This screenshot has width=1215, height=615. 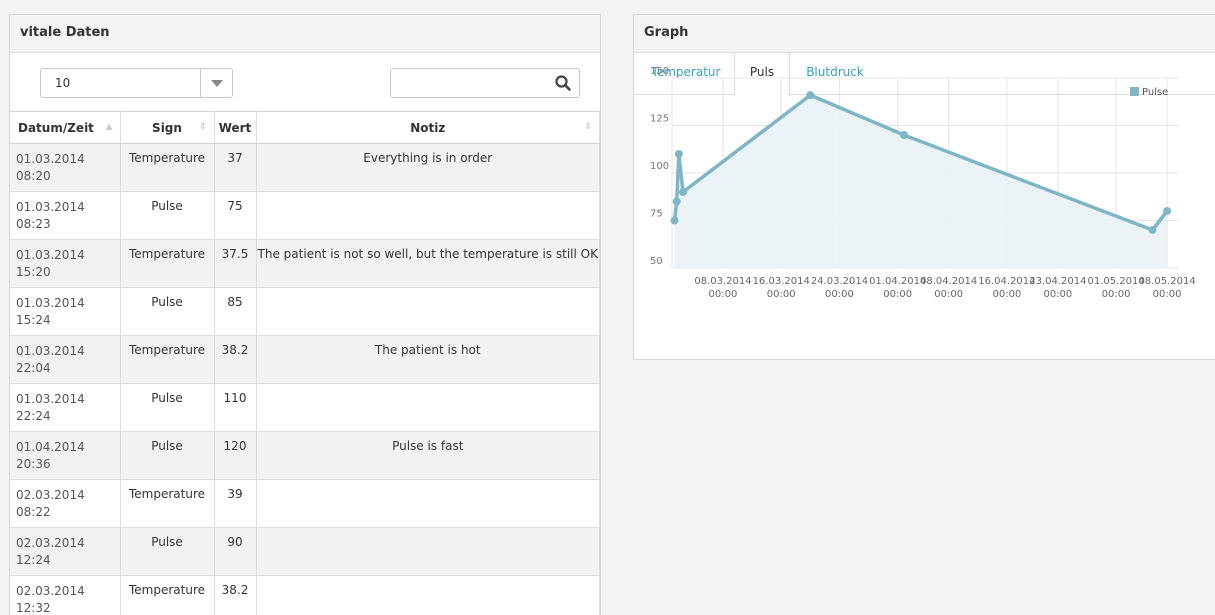 I want to click on table-row: 01.03.2014 08:23 Pulse 75, so click(x=305, y=215).